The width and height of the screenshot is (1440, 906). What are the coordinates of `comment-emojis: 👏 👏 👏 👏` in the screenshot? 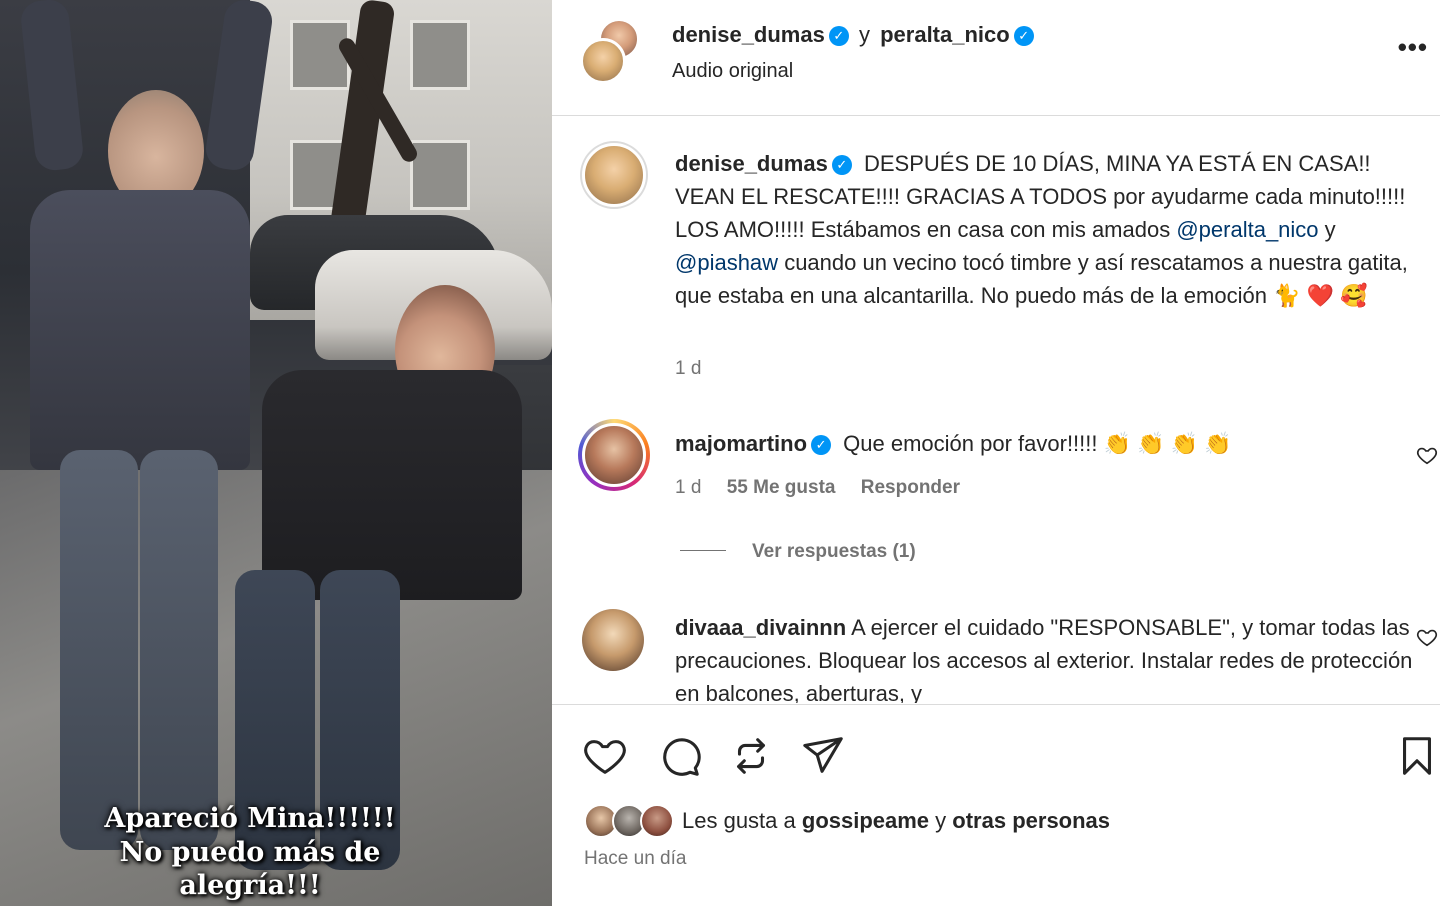 It's located at (1167, 443).